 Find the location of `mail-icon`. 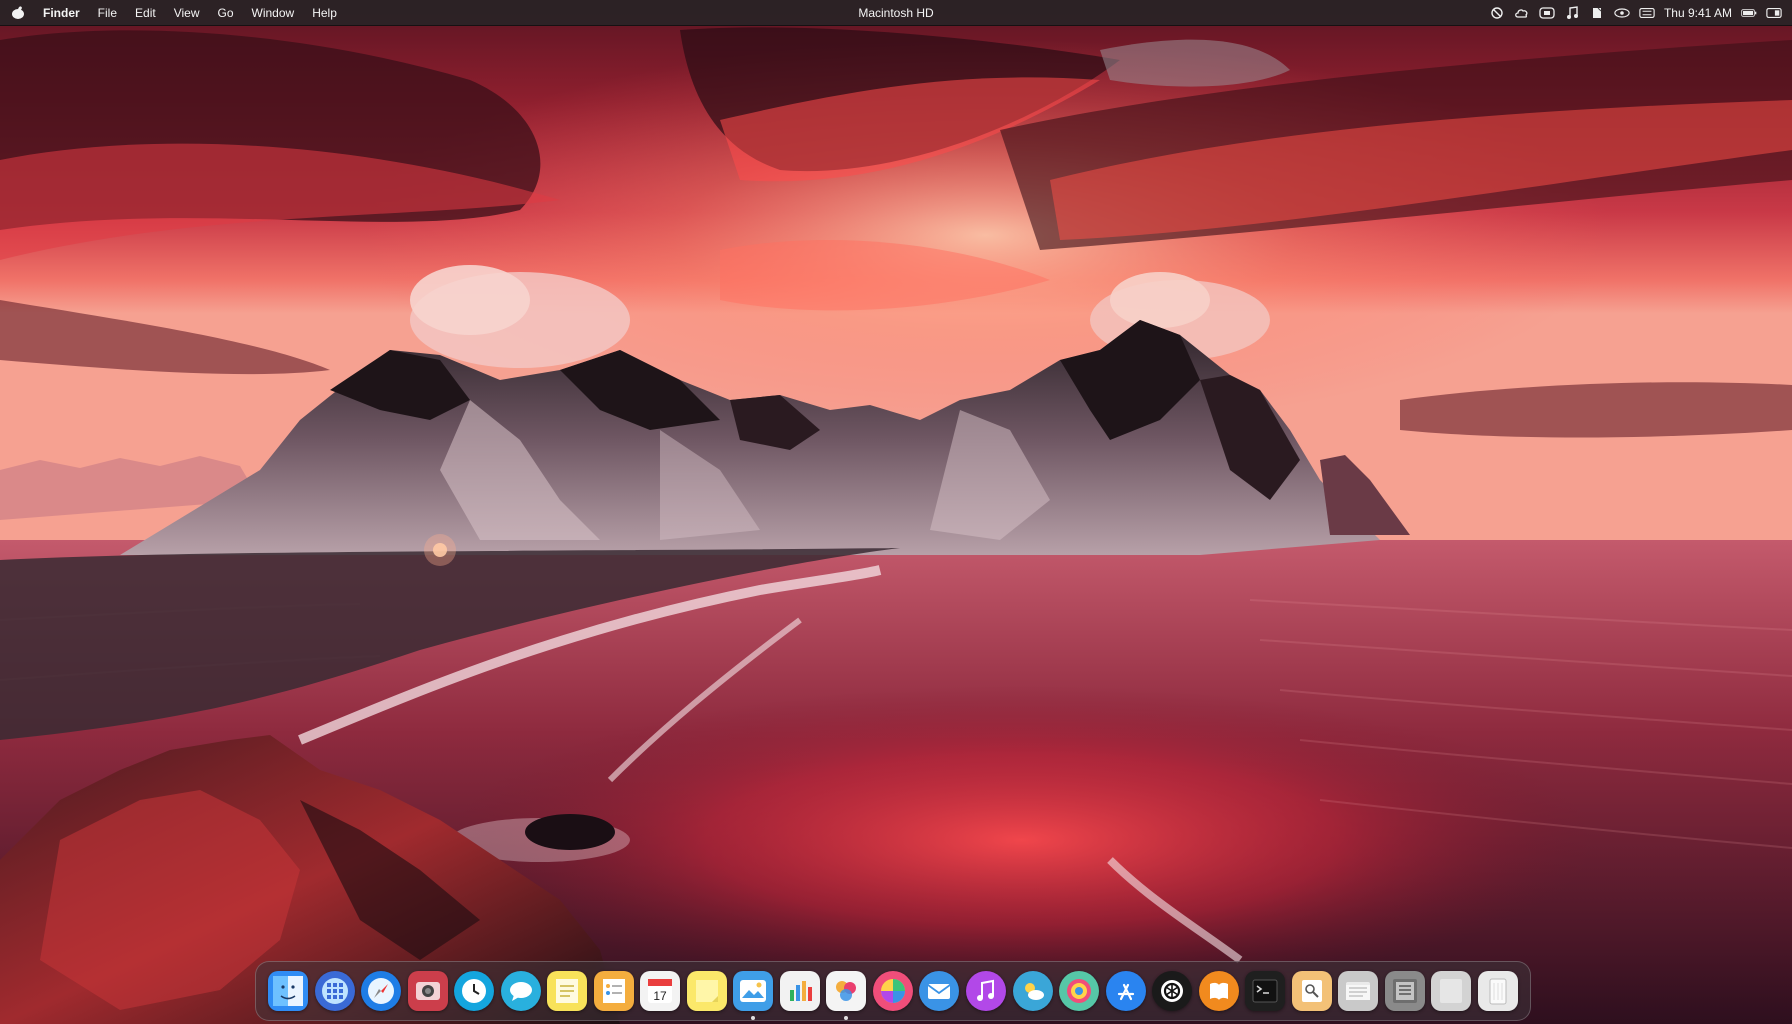

mail-icon is located at coordinates (939, 991).